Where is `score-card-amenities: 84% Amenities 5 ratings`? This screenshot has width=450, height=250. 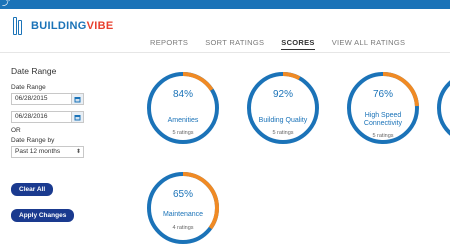
score-card-amenities: 84% Amenities 5 ratings is located at coordinates (183, 108).